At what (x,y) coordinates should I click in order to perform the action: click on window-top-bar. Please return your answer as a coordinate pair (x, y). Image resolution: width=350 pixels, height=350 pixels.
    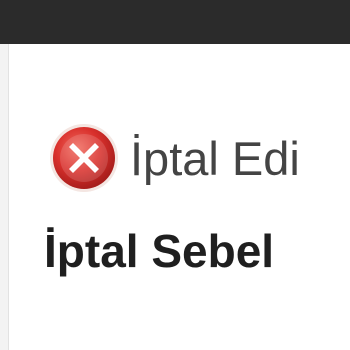
    Looking at the image, I should click on (175, 22).